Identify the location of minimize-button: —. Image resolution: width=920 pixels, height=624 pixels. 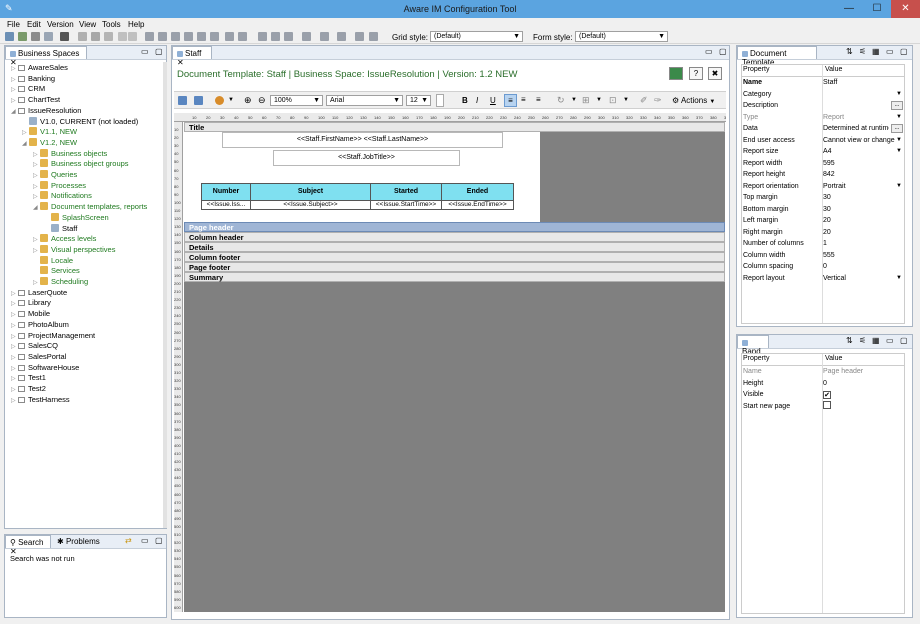
(849, 9).